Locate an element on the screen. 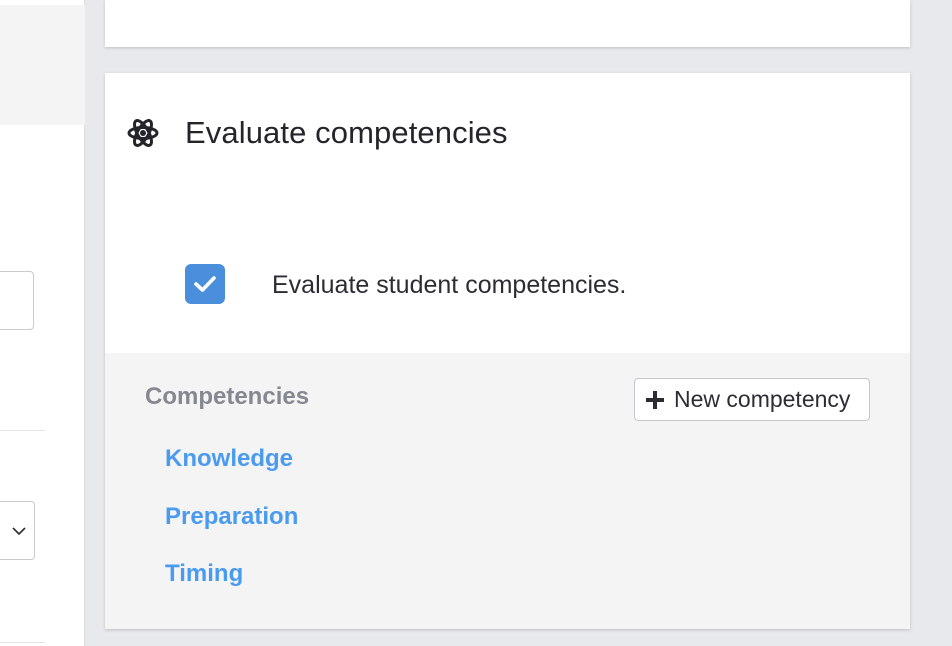  competency-link-timing: Timing is located at coordinates (231, 589).